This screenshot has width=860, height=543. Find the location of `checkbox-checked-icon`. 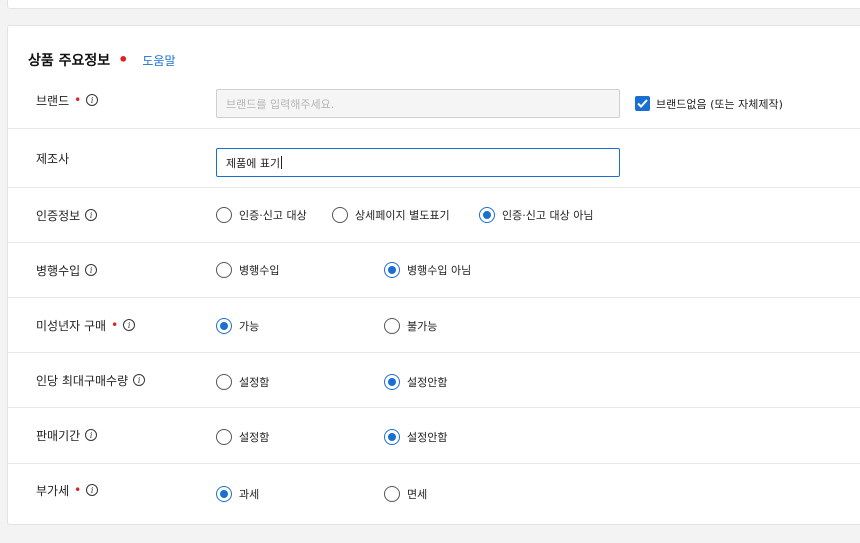

checkbox-checked-icon is located at coordinates (642, 103).